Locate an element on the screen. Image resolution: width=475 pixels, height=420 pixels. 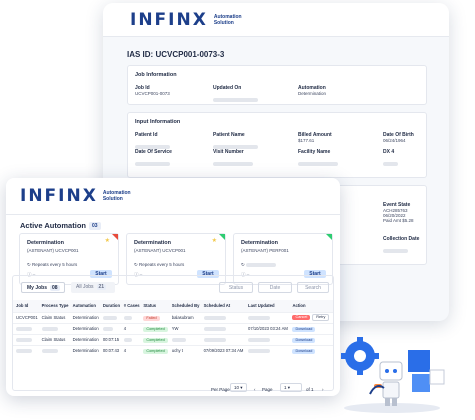
repeat-text: ↻ Repeats every 5 hours is located at coordinates (159, 264).